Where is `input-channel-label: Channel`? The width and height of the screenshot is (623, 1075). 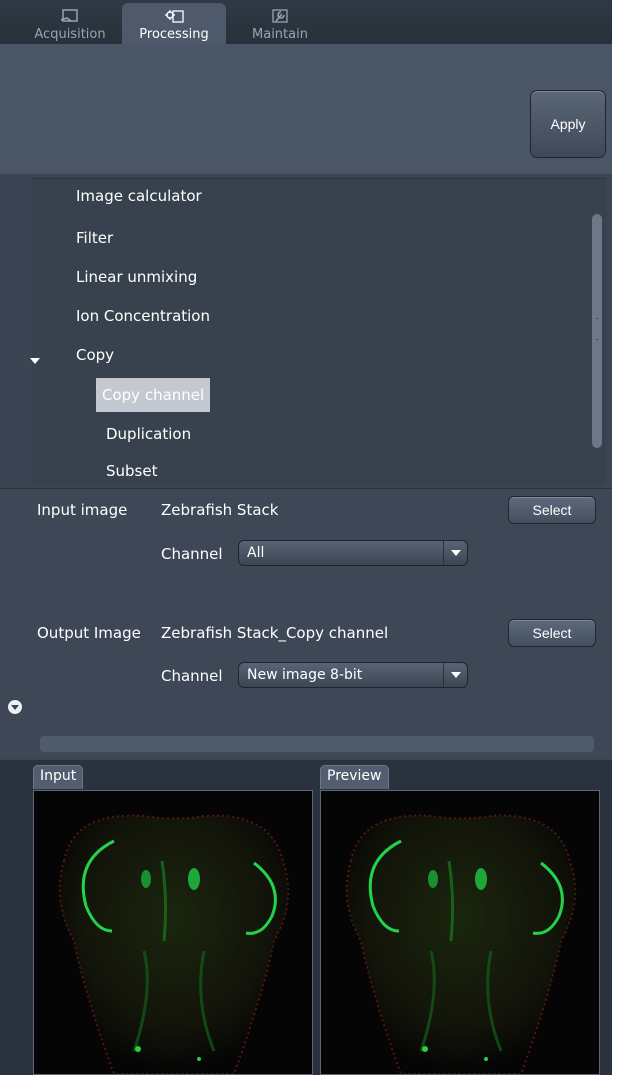
input-channel-label: Channel is located at coordinates (192, 554).